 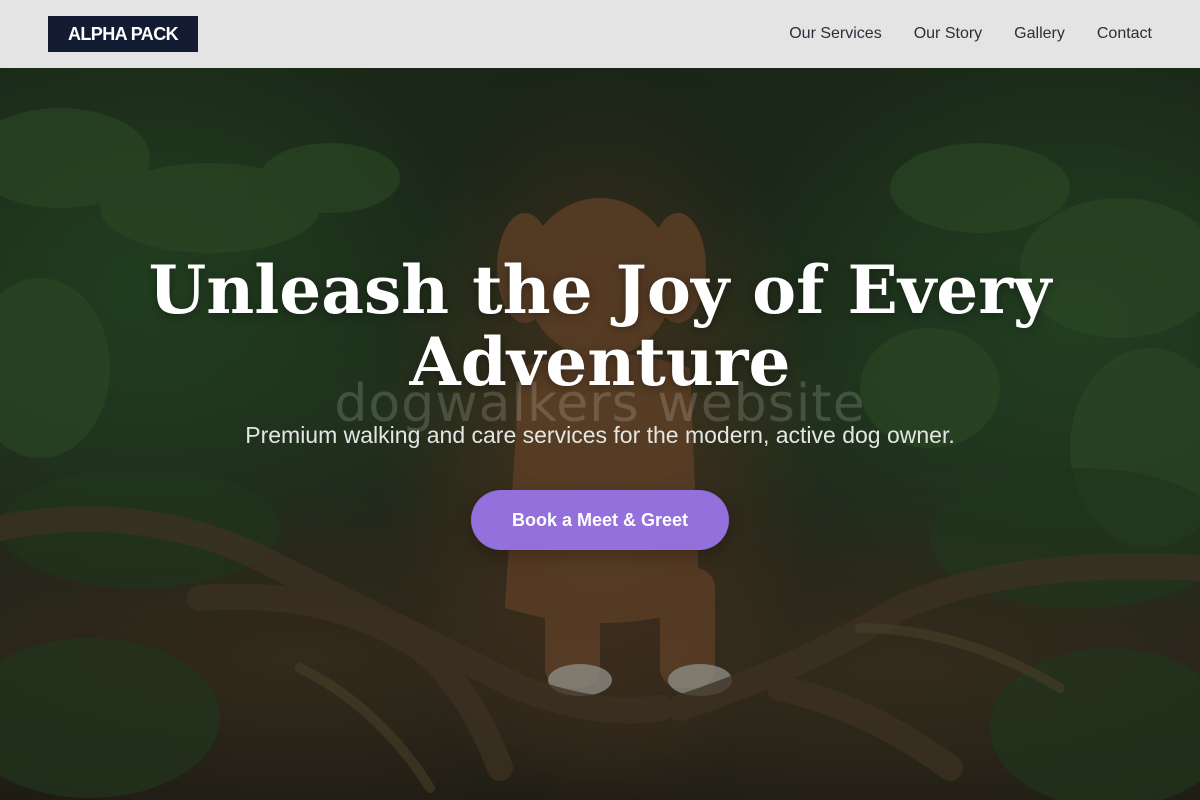 What do you see at coordinates (1124, 34) in the screenshot?
I see `nav-link-contact: Contact` at bounding box center [1124, 34].